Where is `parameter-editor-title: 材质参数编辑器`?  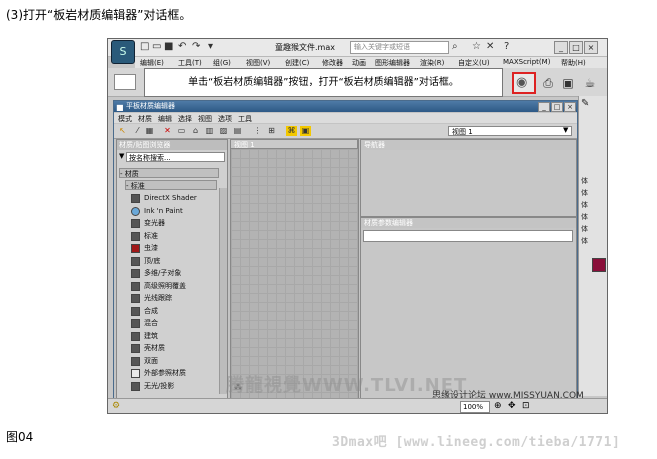
parameter-editor-title: 材质参数编辑器 is located at coordinates (468, 223).